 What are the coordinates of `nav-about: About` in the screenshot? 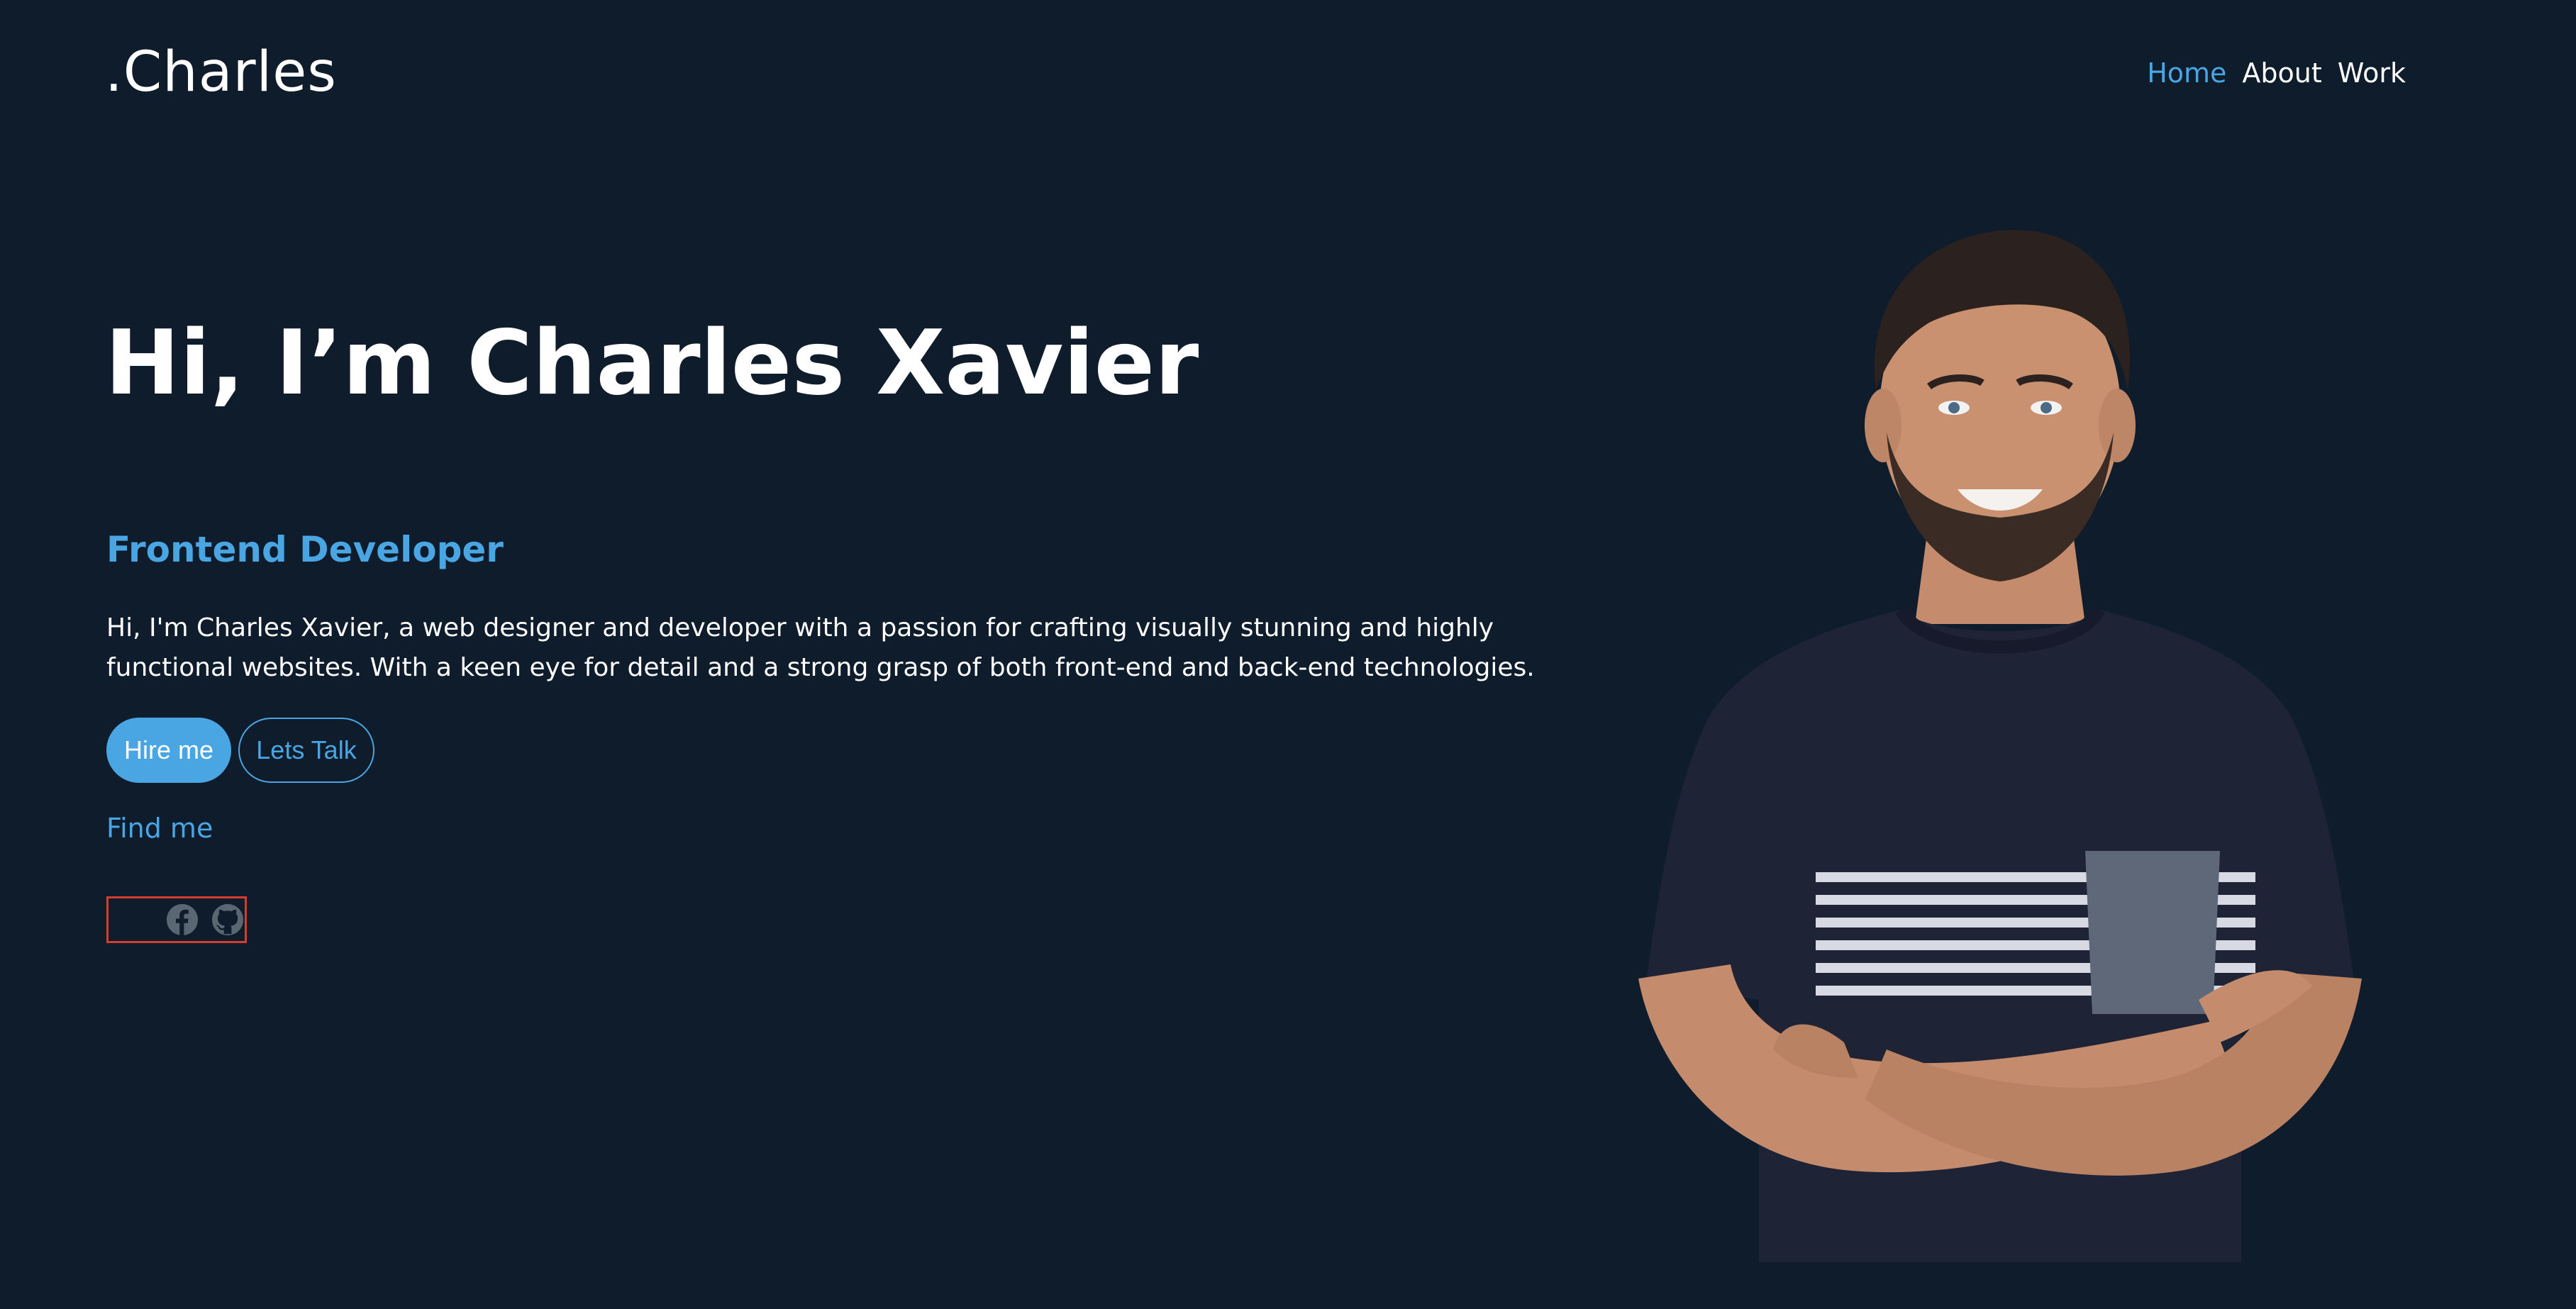 It's located at (2281, 73).